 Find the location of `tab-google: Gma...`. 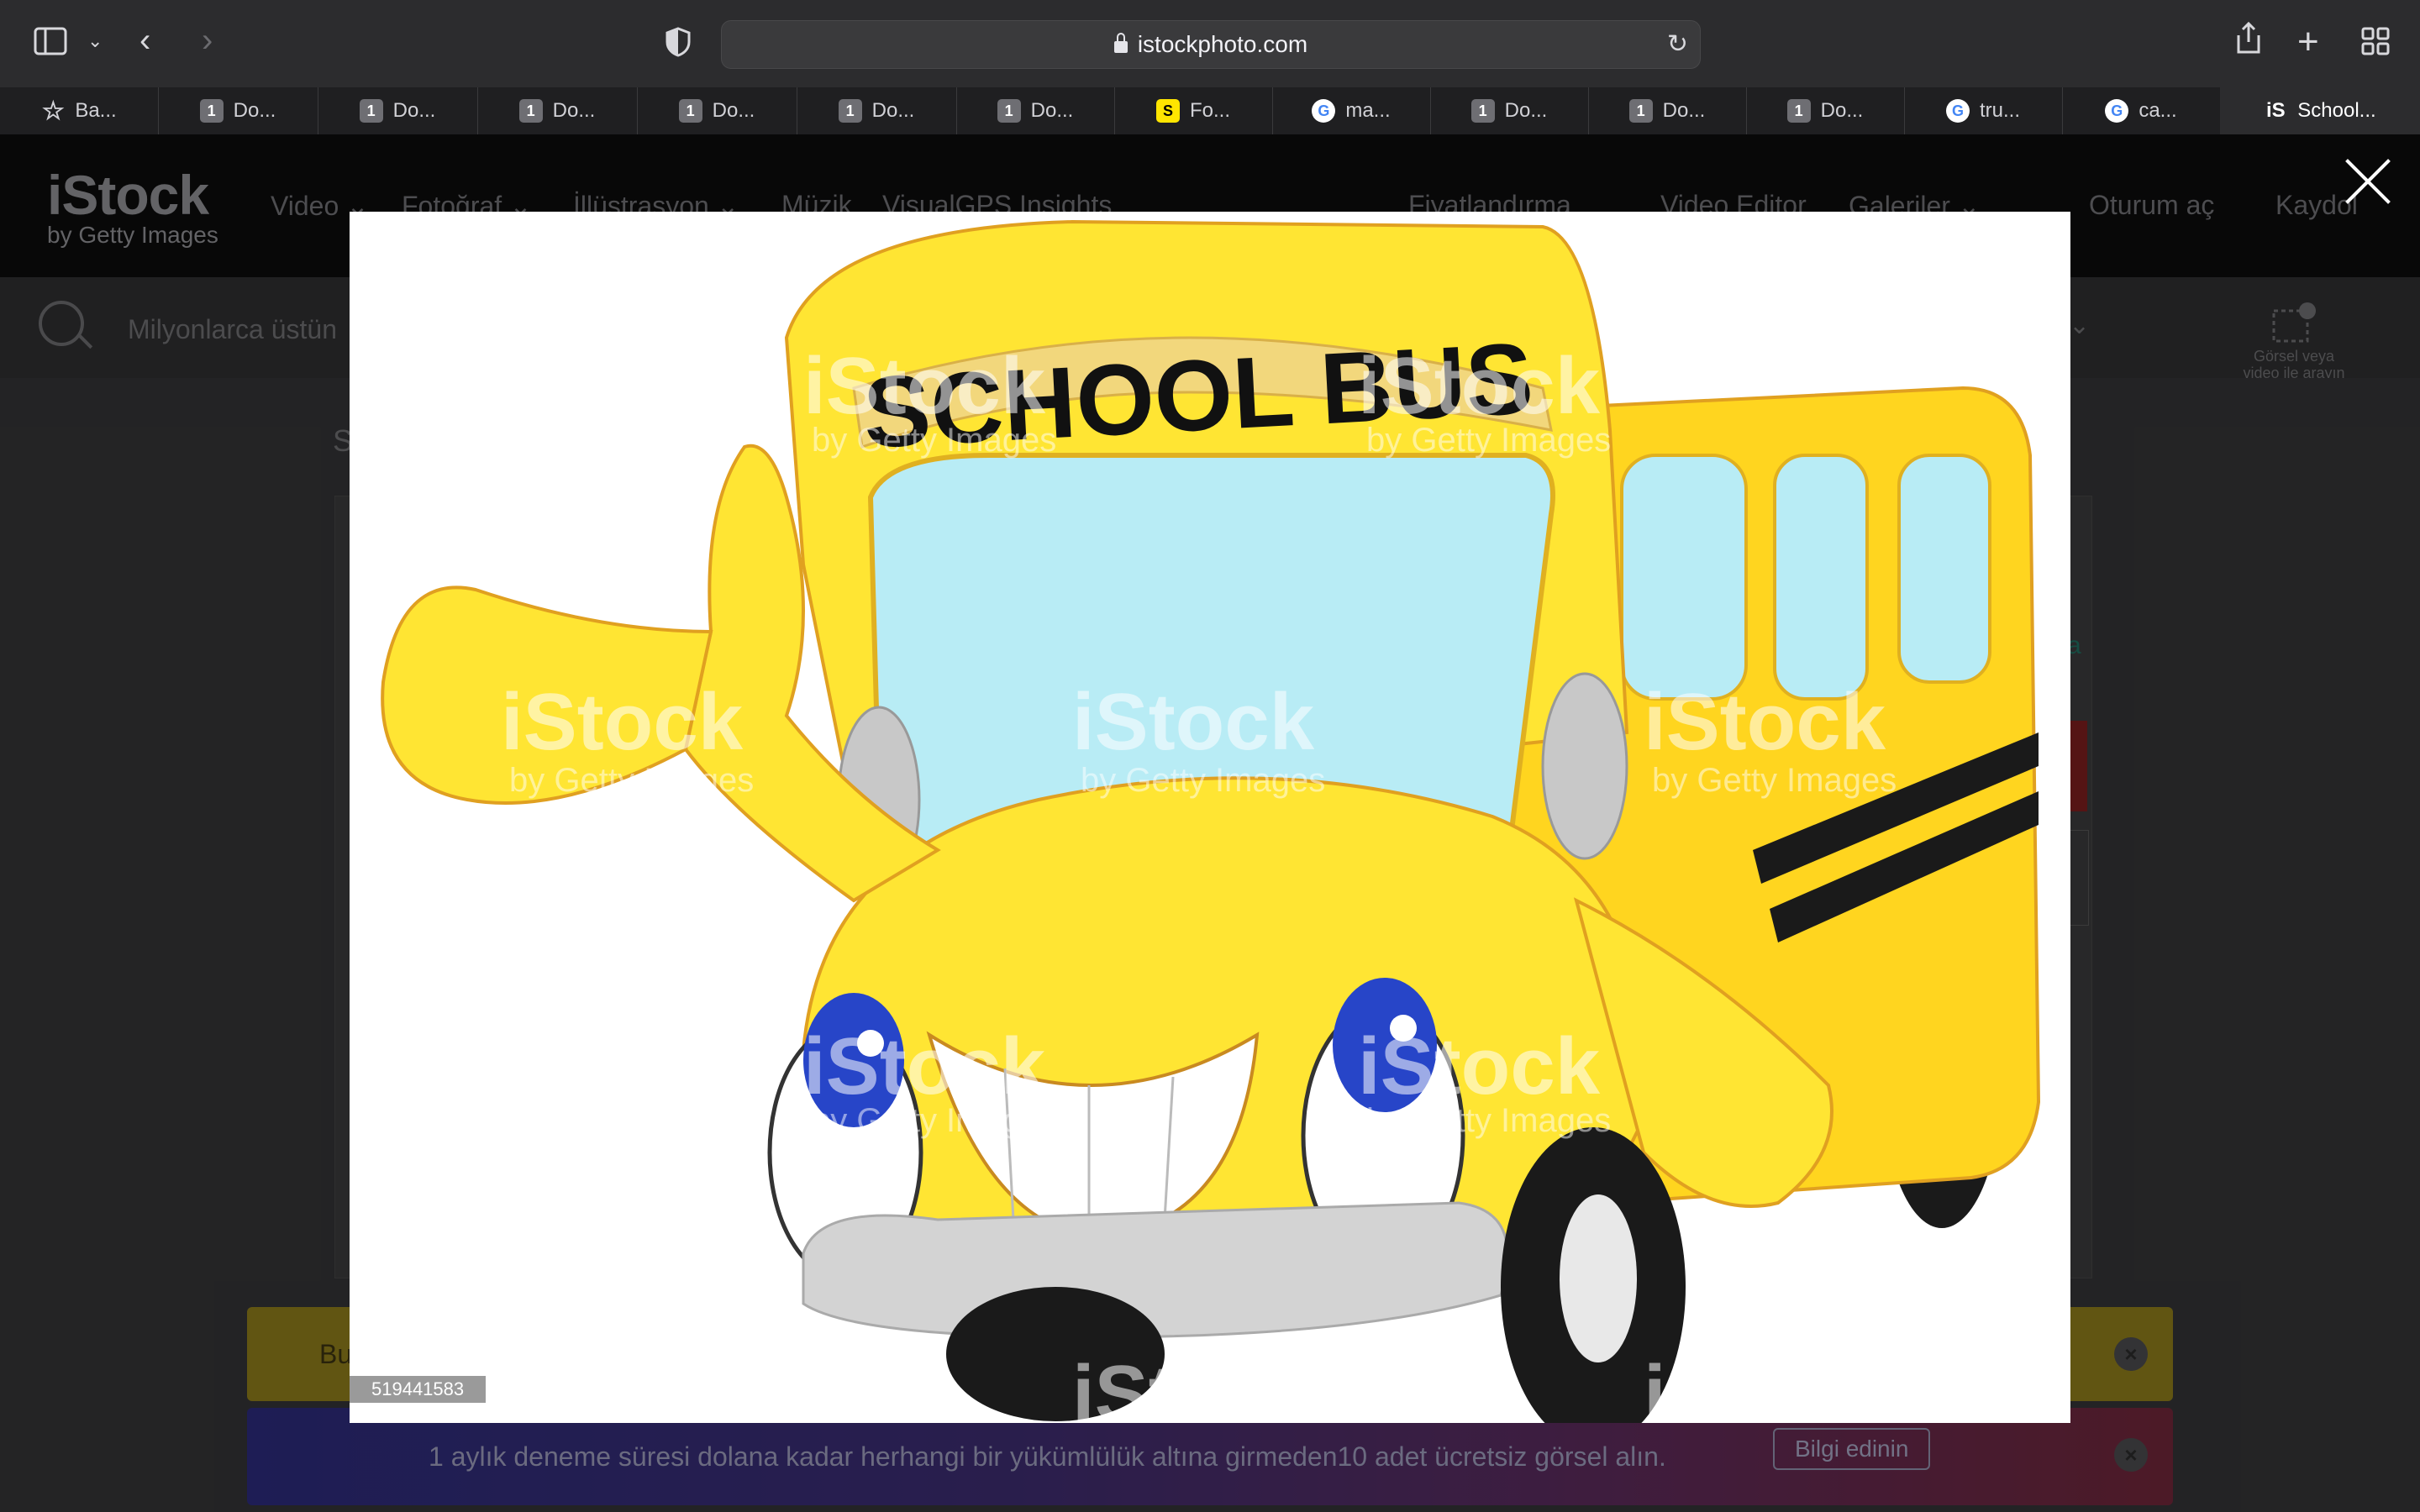

tab-google: Gma... is located at coordinates (1351, 110).